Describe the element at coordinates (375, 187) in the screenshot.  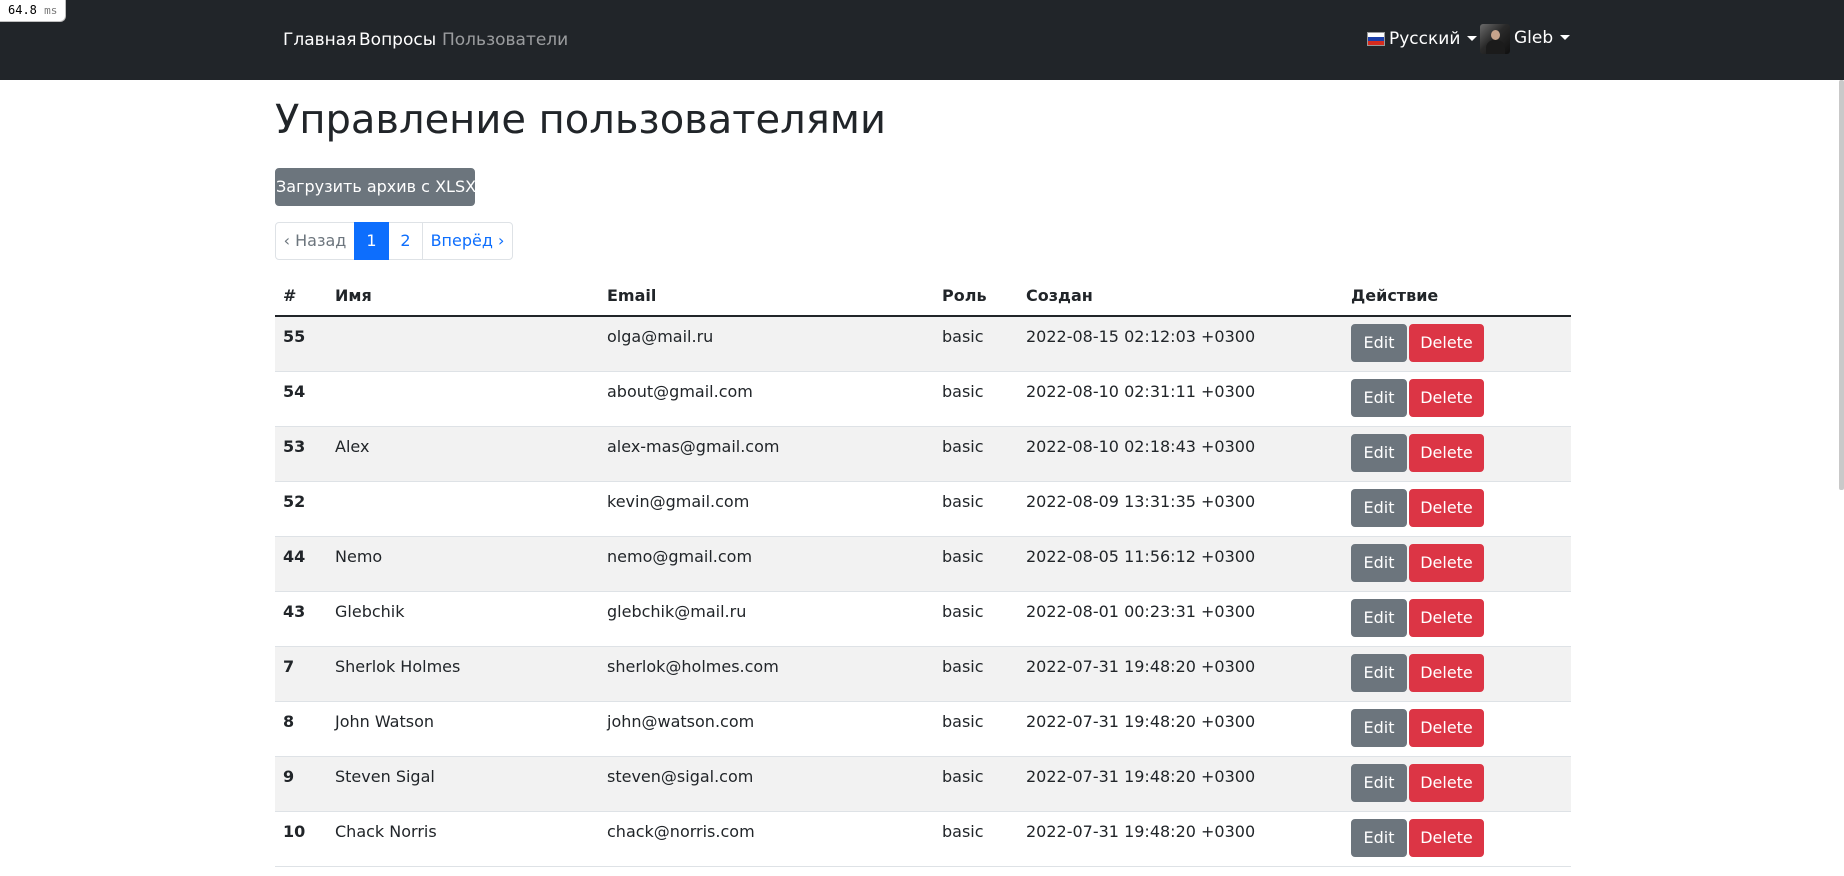
I see `upload-xlsx-button: Загрузить архив с XLSX` at that location.